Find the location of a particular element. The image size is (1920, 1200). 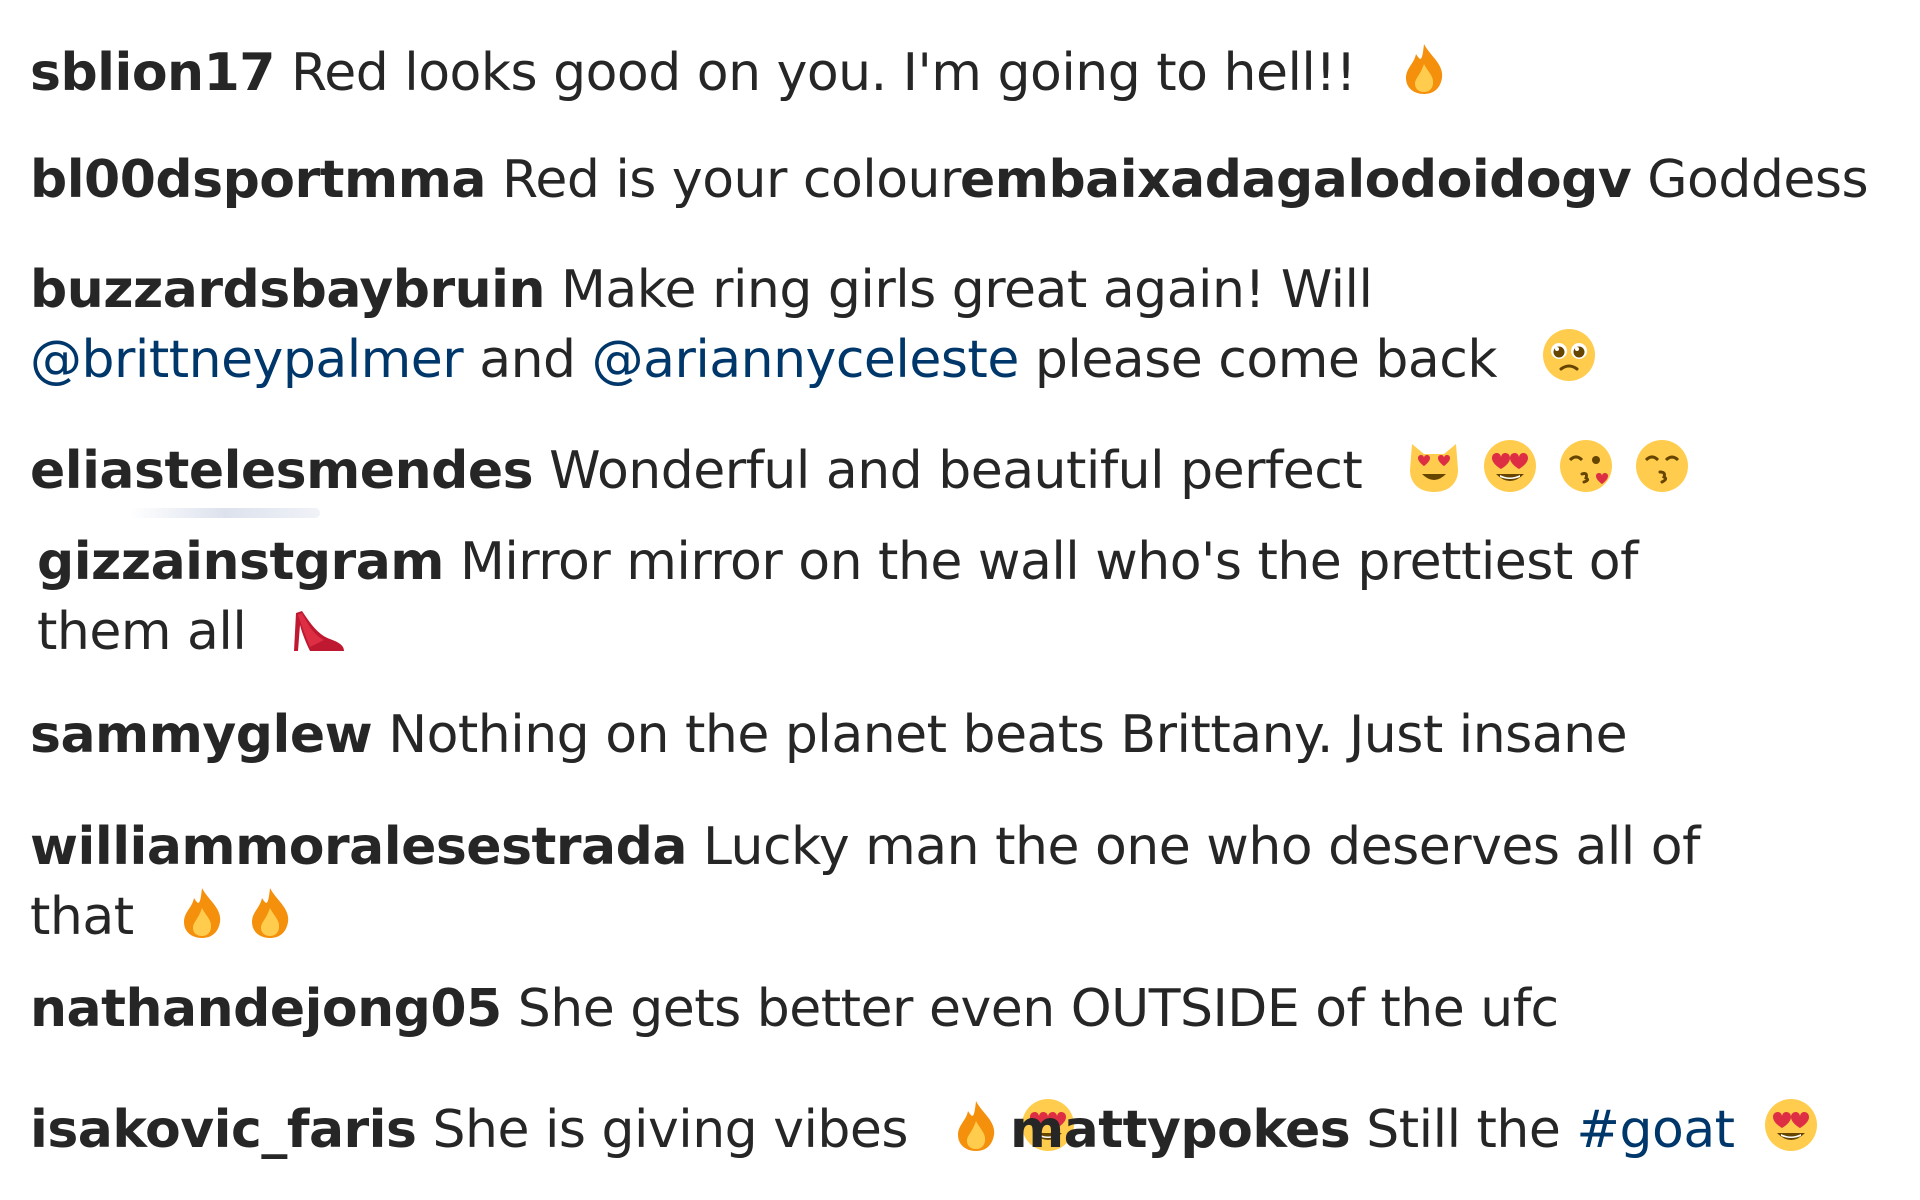

comment-username: nathandejong05 is located at coordinates (266, 1009).